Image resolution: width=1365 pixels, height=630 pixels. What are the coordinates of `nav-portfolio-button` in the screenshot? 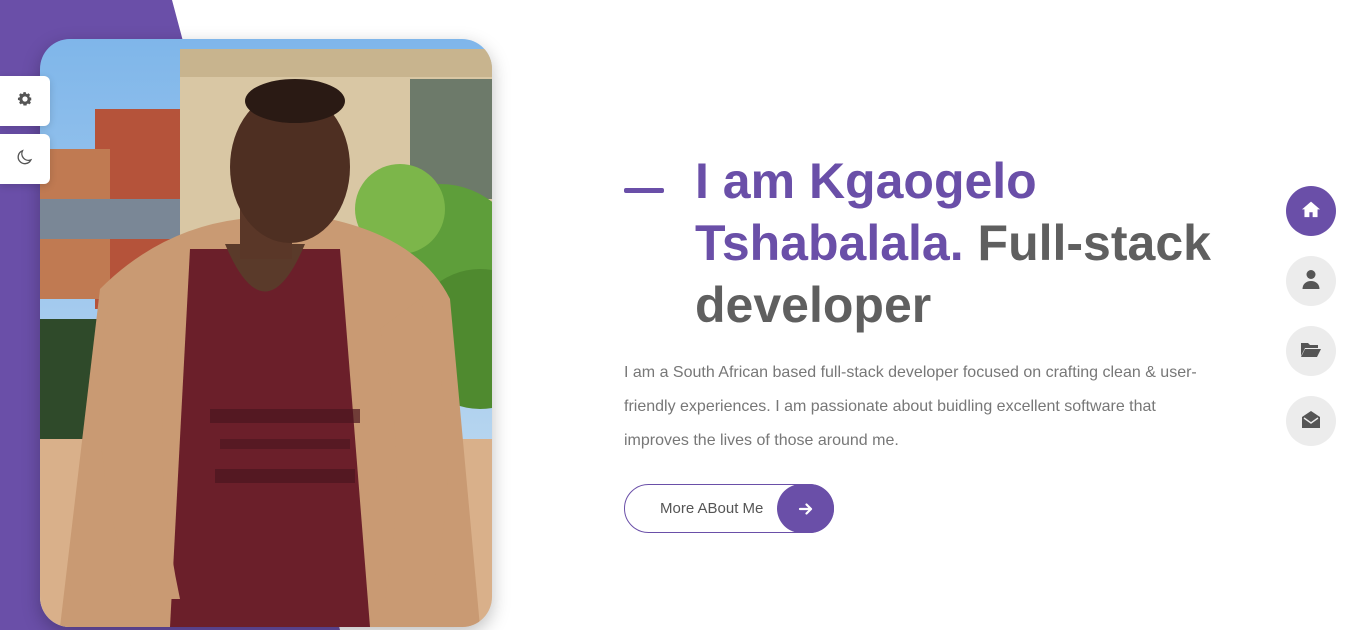 It's located at (1311, 351).